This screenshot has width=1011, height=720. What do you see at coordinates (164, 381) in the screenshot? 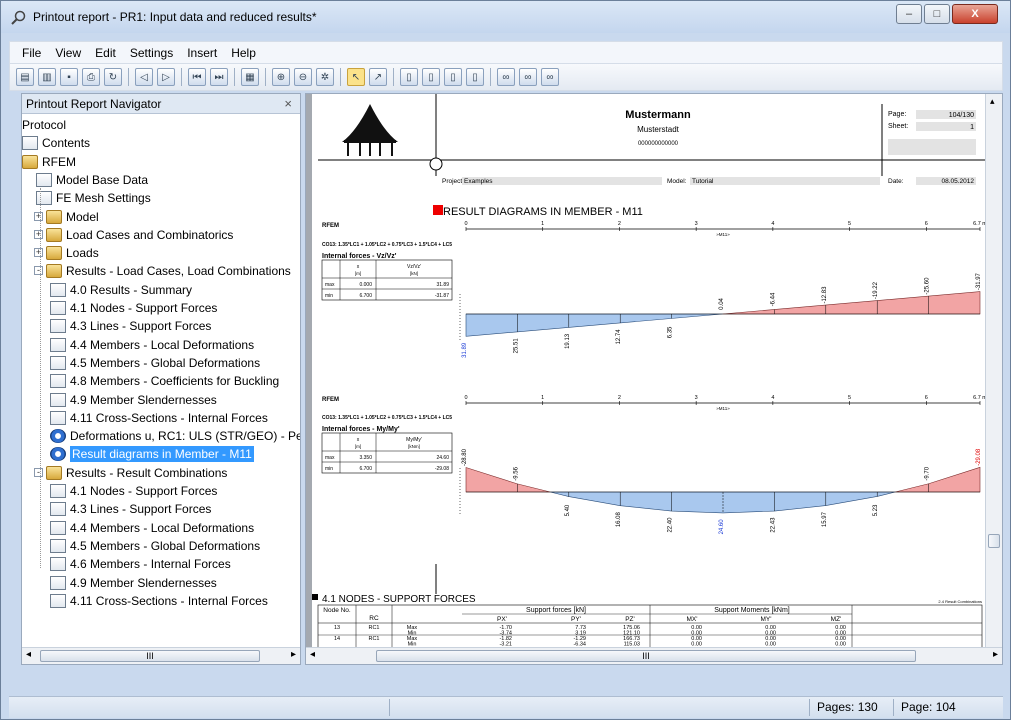
I see `tree-item: 4.8 Members - Coefficients for Buckling` at bounding box center [164, 381].